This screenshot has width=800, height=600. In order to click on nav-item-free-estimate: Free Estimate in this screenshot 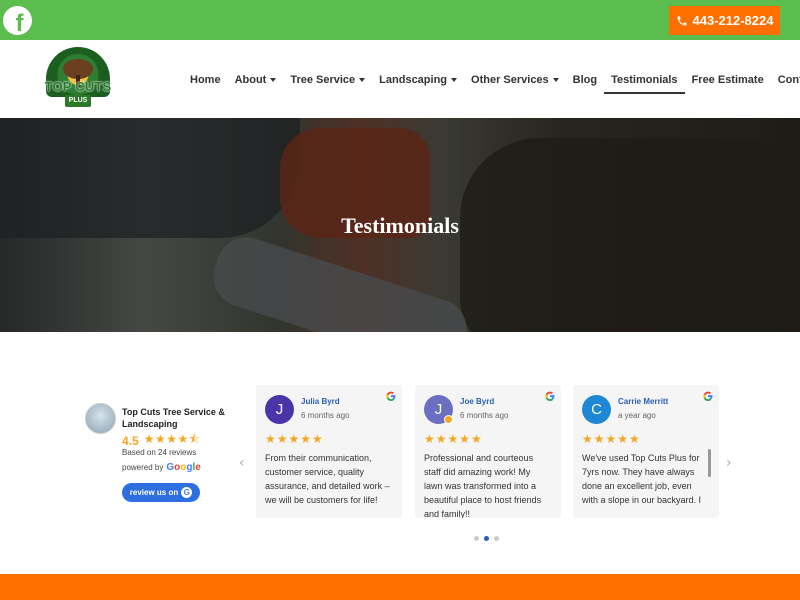, I will do `click(728, 80)`.